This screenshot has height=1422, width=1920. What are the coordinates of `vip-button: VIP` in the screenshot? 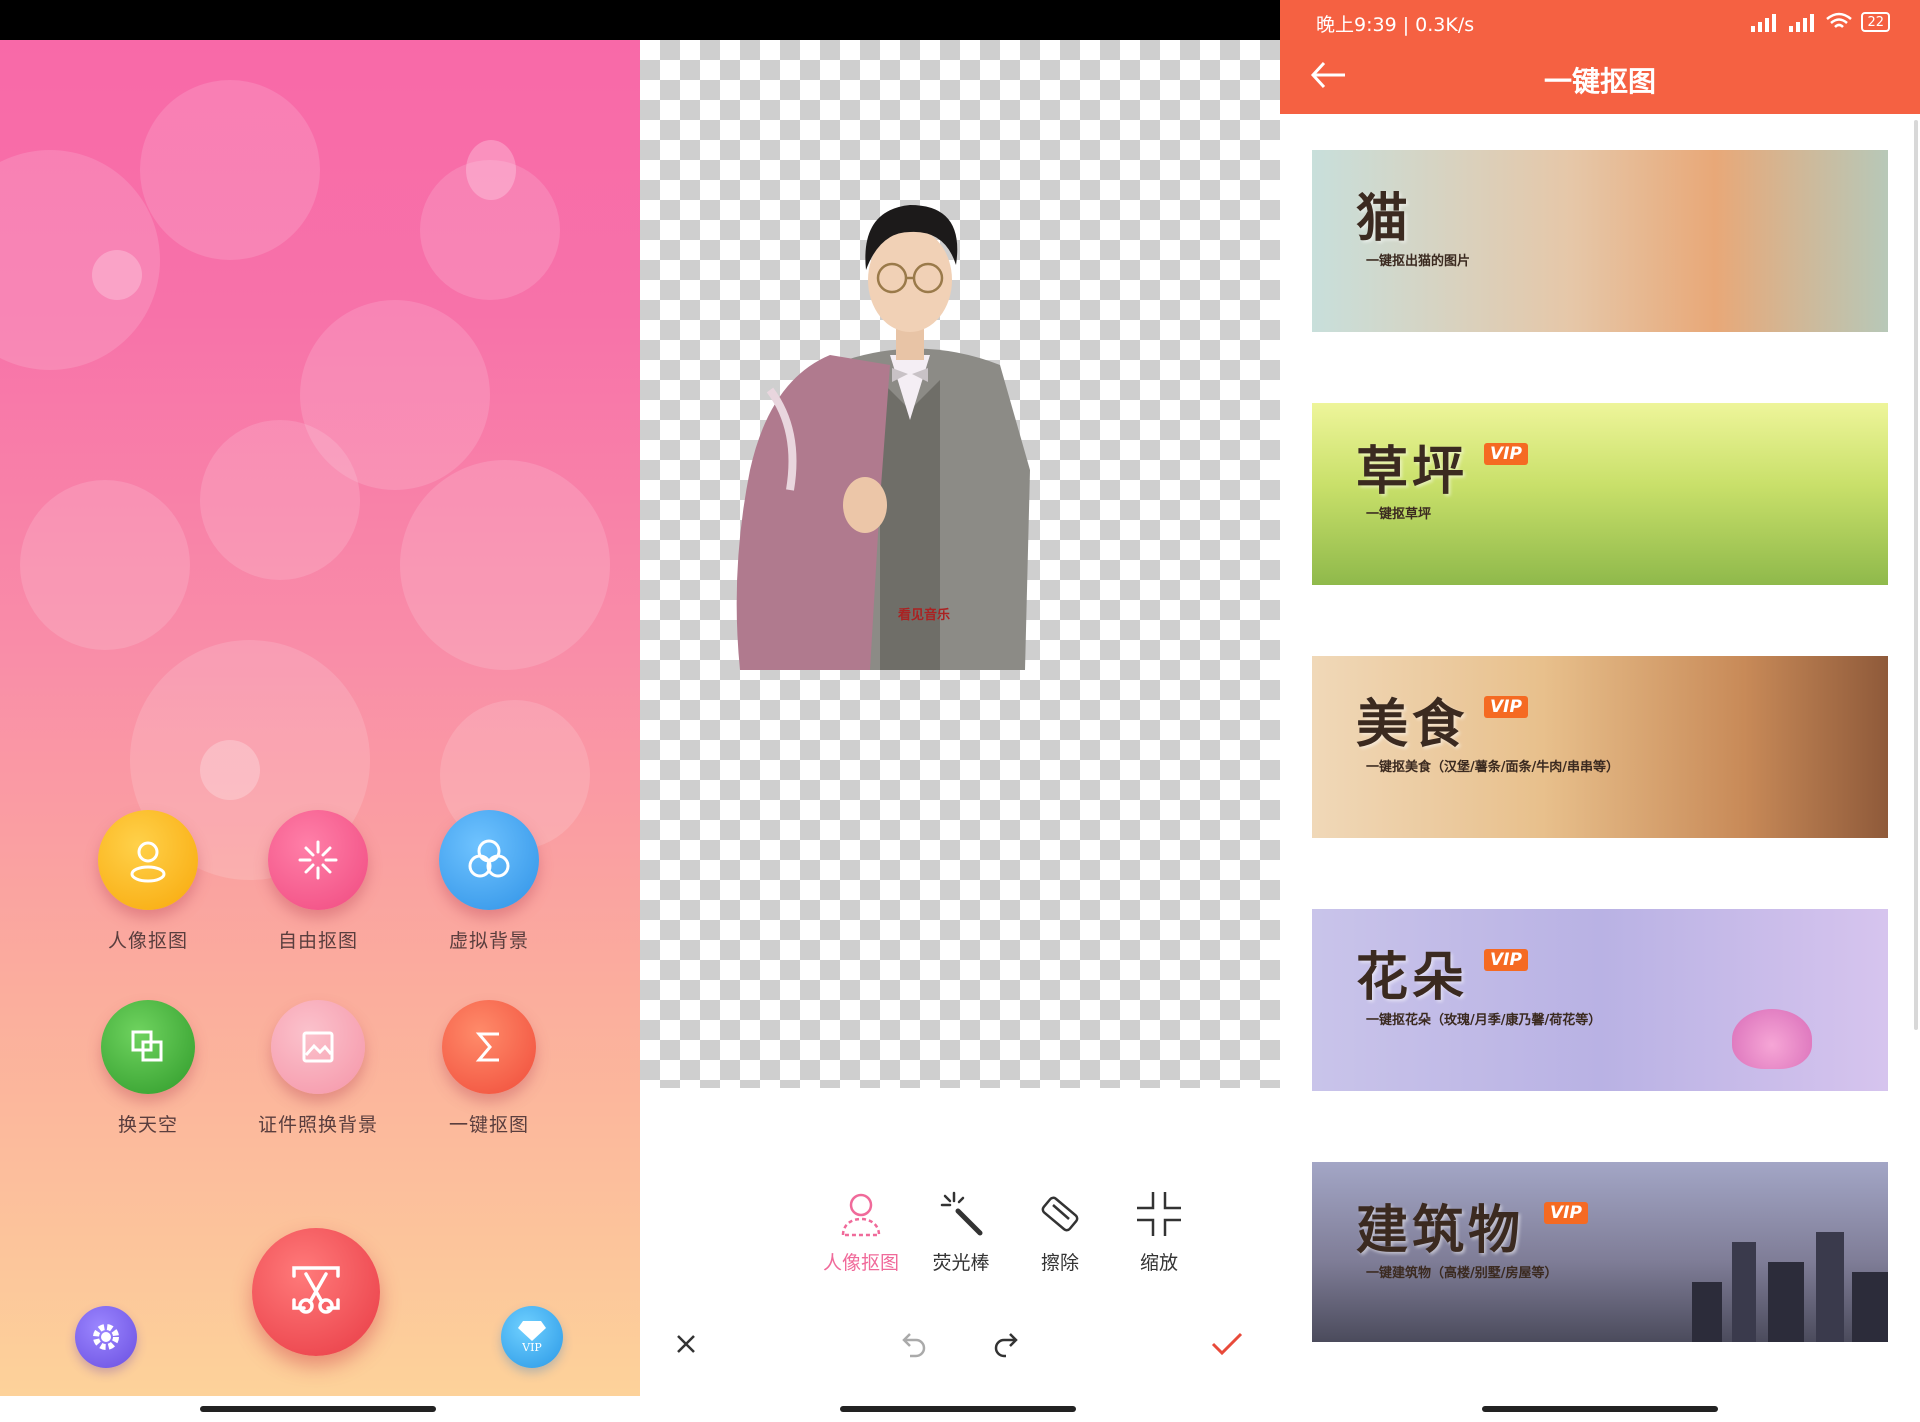 It's located at (532, 1337).